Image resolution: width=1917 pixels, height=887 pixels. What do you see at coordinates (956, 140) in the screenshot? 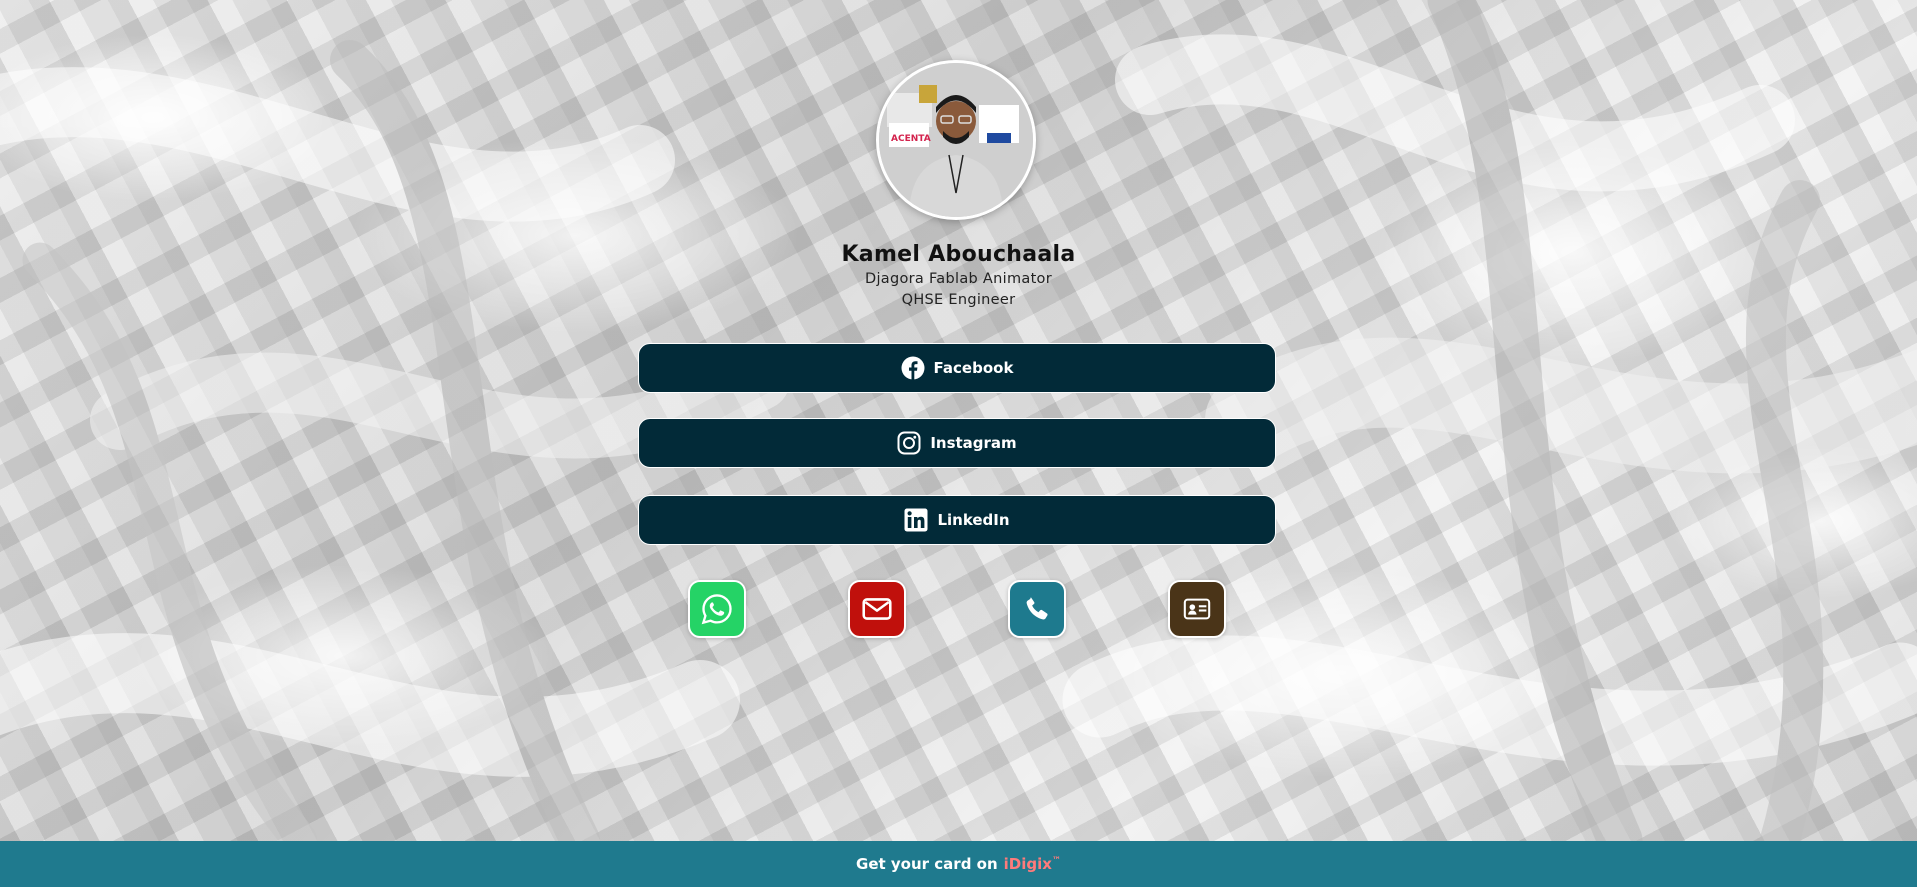
I see `profile-avatar: ACENTA` at bounding box center [956, 140].